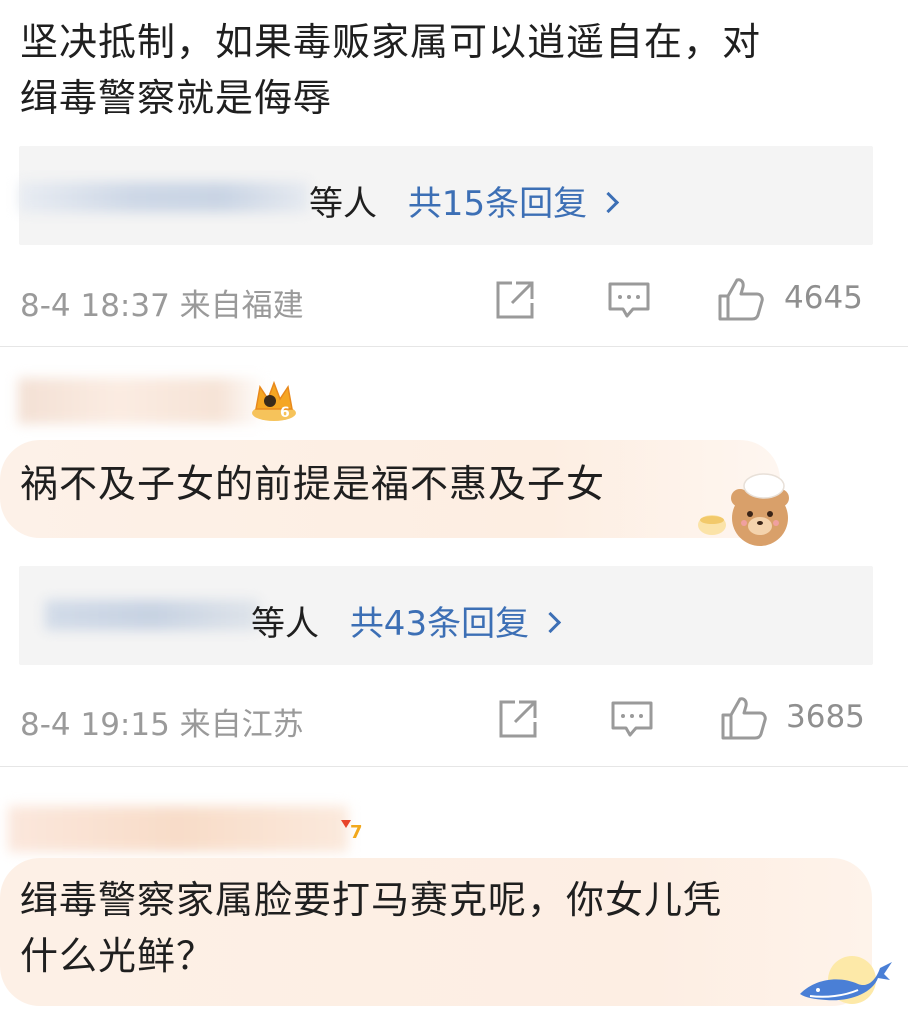 This screenshot has width=908, height=1020. I want to click on like-count: 4645, so click(823, 298).